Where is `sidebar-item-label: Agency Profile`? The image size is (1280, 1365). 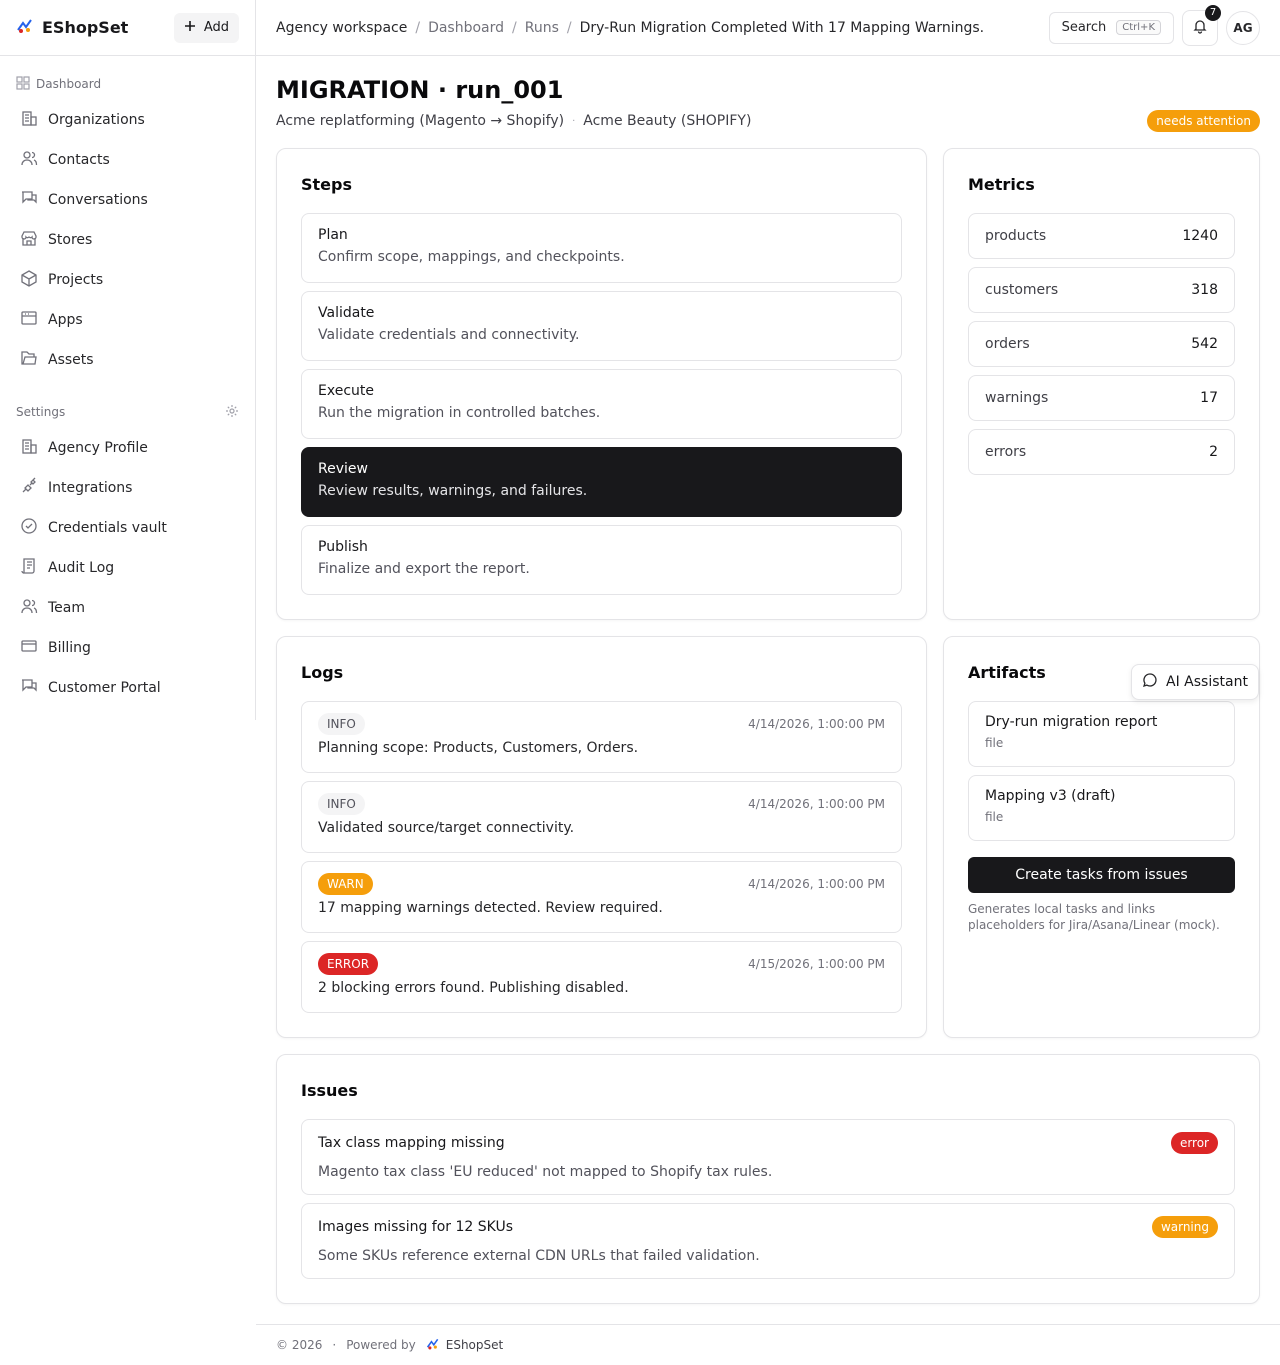 sidebar-item-label: Agency Profile is located at coordinates (98, 448).